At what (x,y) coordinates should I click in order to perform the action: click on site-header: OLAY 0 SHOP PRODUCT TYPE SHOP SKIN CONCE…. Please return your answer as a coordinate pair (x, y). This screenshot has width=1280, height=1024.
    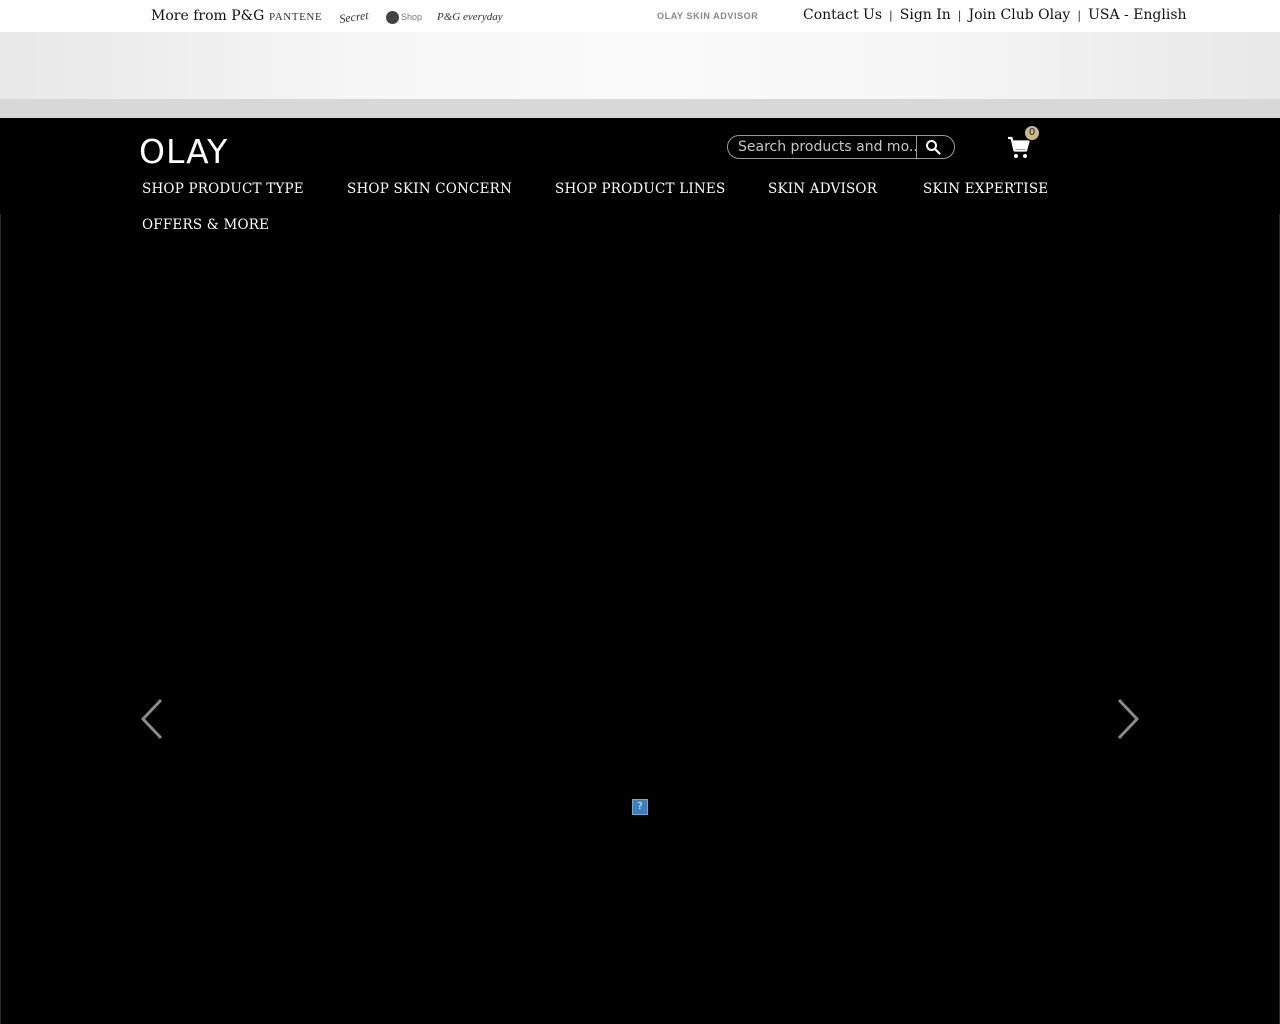
    Looking at the image, I should click on (640, 175).